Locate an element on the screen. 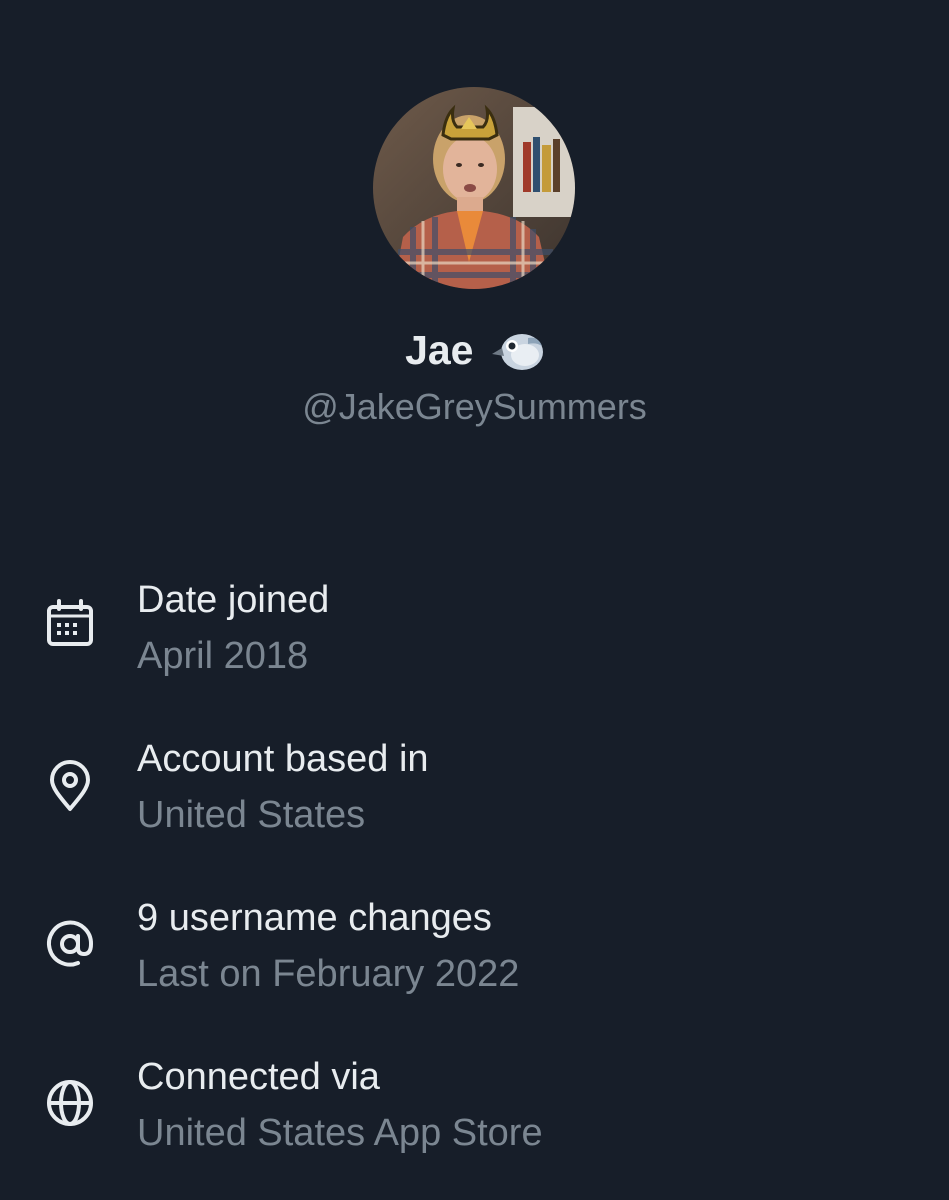 This screenshot has width=949, height=1200. avatar-image is located at coordinates (474, 188).